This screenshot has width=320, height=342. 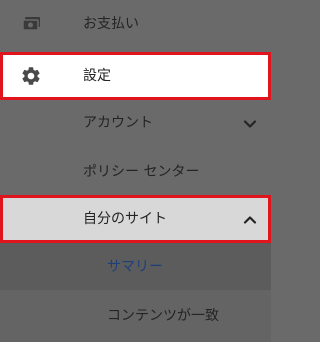 What do you see at coordinates (250, 219) in the screenshot?
I see `chevron-up-icon` at bounding box center [250, 219].